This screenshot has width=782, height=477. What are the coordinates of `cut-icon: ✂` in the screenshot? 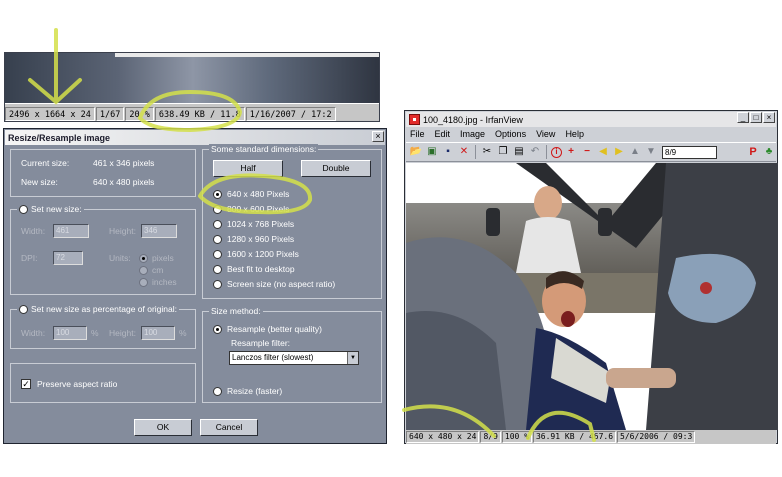 It's located at (487, 152).